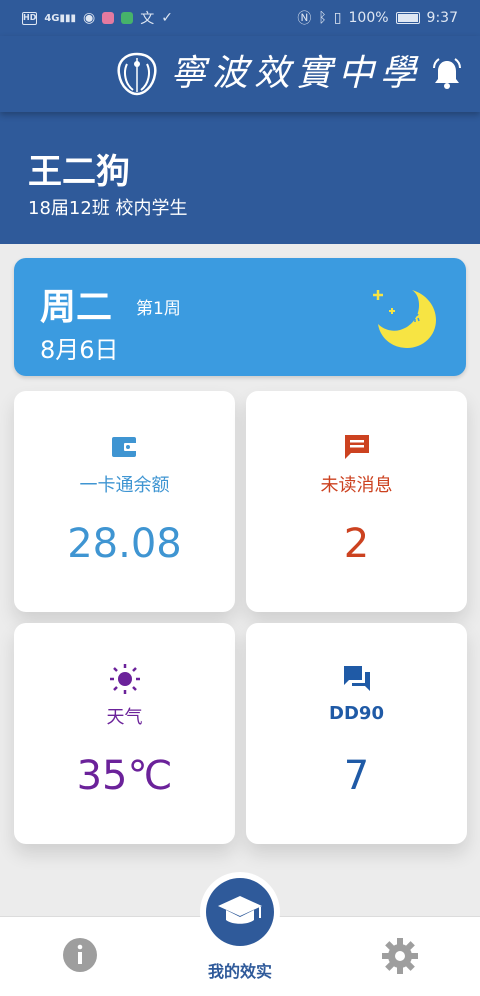  Describe the element at coordinates (124, 776) in the screenshot. I see `weather-value: 35℃` at that location.